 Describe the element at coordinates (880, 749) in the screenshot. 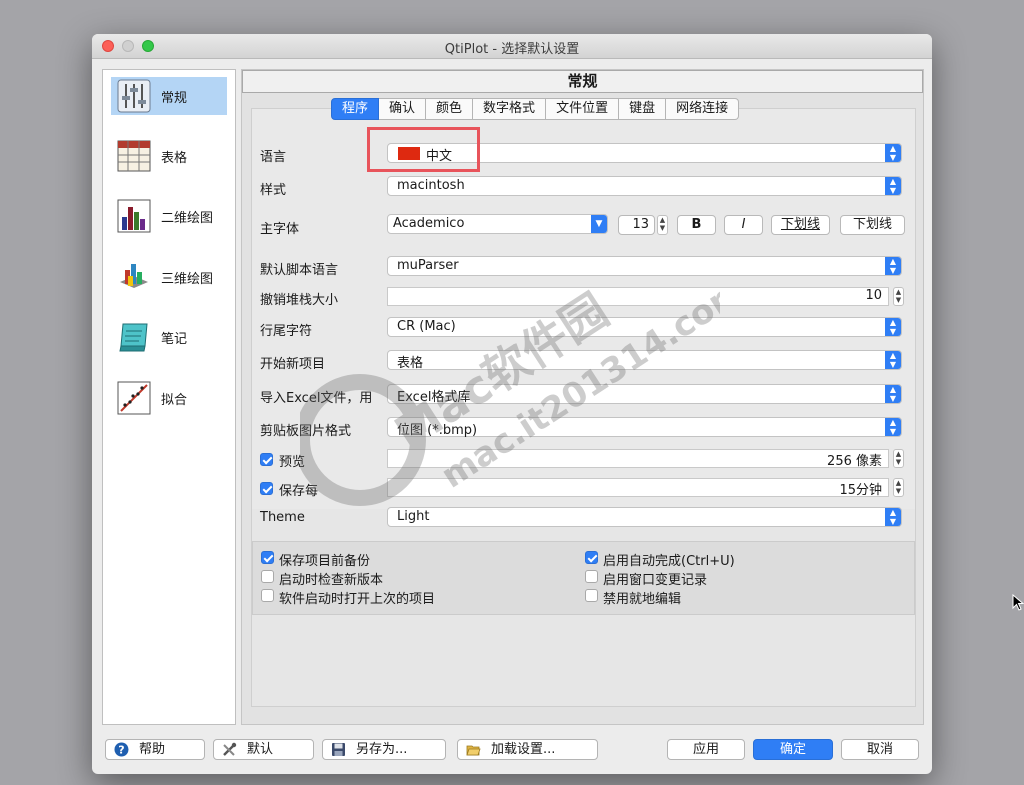

I see `cancel-button: 取消` at that location.